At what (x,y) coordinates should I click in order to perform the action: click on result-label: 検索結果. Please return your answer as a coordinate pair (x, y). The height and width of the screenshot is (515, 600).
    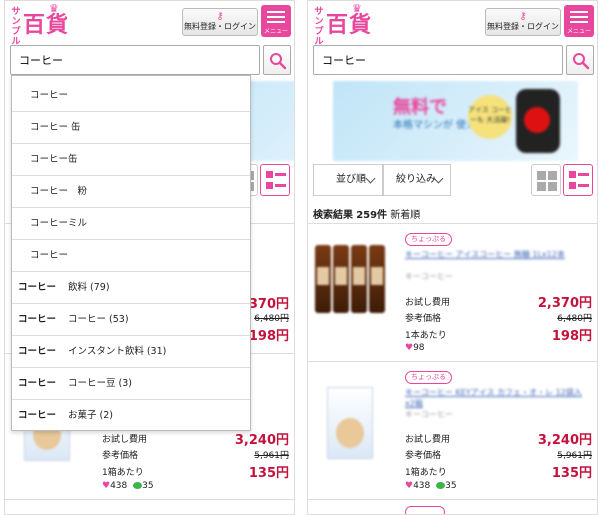
    Looking at the image, I should click on (333, 215).